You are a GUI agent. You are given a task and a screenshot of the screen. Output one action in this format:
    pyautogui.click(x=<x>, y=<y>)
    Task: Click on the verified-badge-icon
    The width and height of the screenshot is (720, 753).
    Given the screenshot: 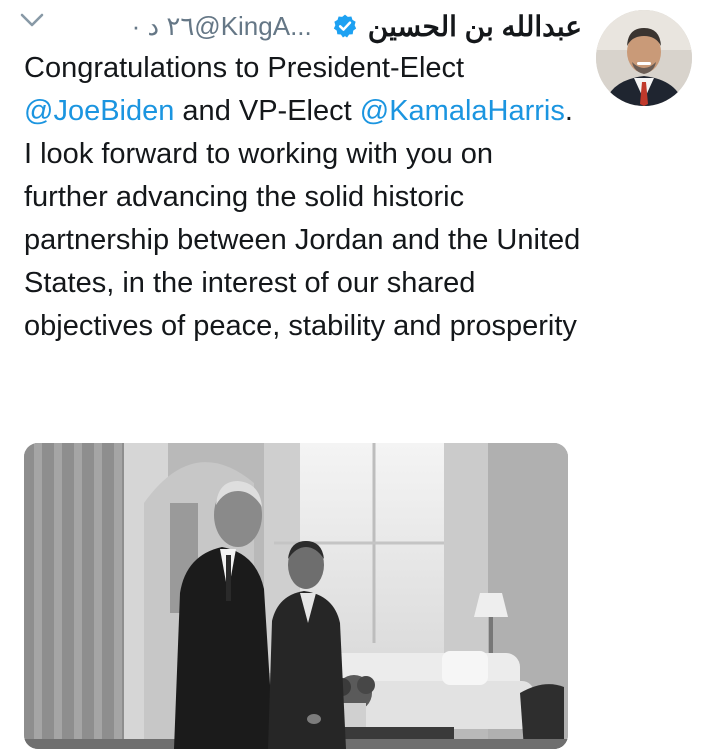 What is the action you would take?
    pyautogui.click(x=344, y=26)
    